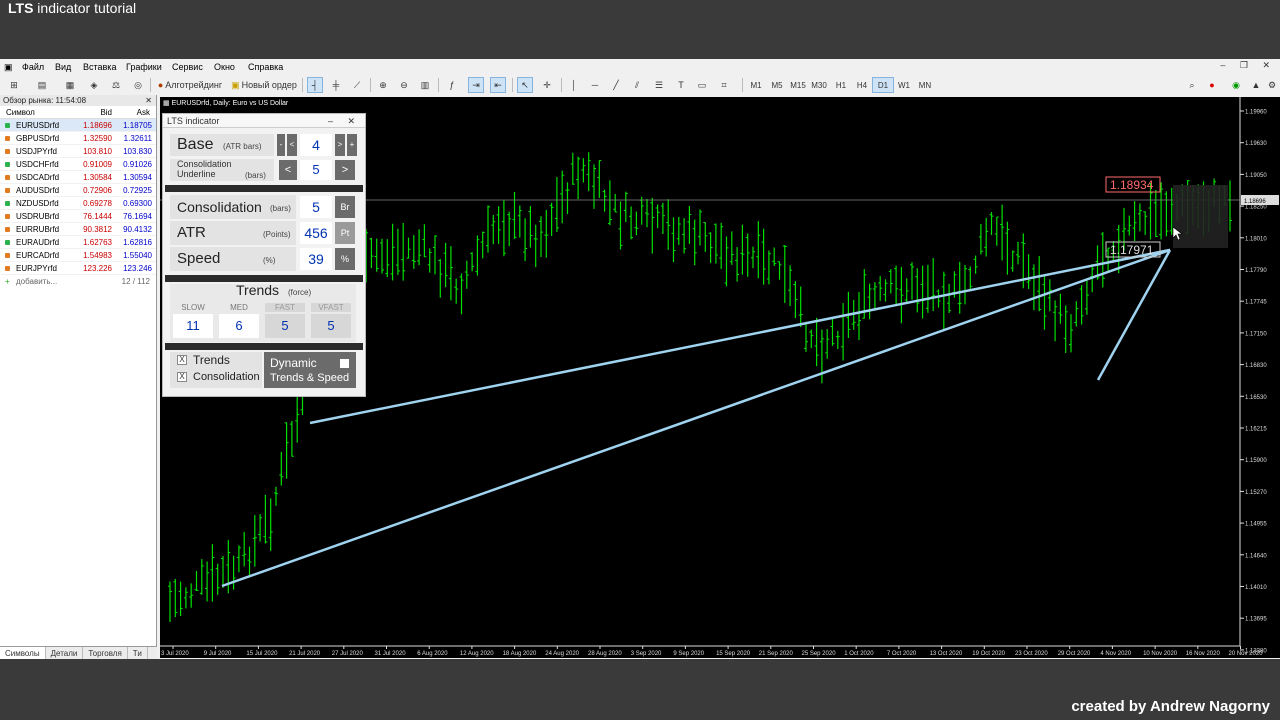 This screenshot has height=720, width=1280. Describe the element at coordinates (193, 307) in the screenshot. I see `trend-slow-label: SLOW` at that location.